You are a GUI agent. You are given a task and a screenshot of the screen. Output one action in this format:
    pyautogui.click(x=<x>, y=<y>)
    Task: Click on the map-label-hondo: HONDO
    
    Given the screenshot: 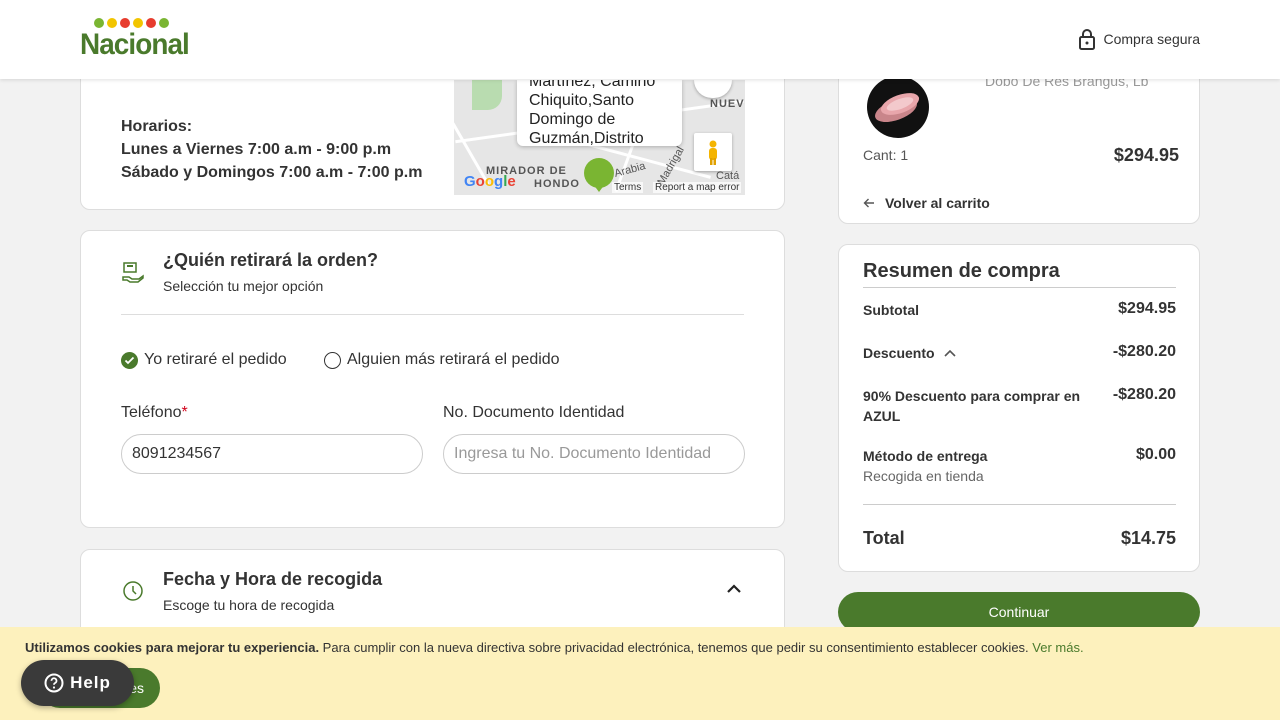 What is the action you would take?
    pyautogui.click(x=557, y=184)
    